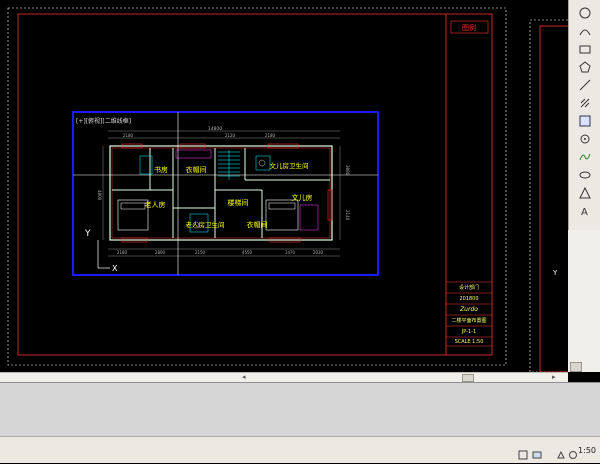 The width and height of the screenshot is (600, 464). What do you see at coordinates (103, 121) in the screenshot?
I see `viewport-title: [+][俯视][二维线框]` at bounding box center [103, 121].